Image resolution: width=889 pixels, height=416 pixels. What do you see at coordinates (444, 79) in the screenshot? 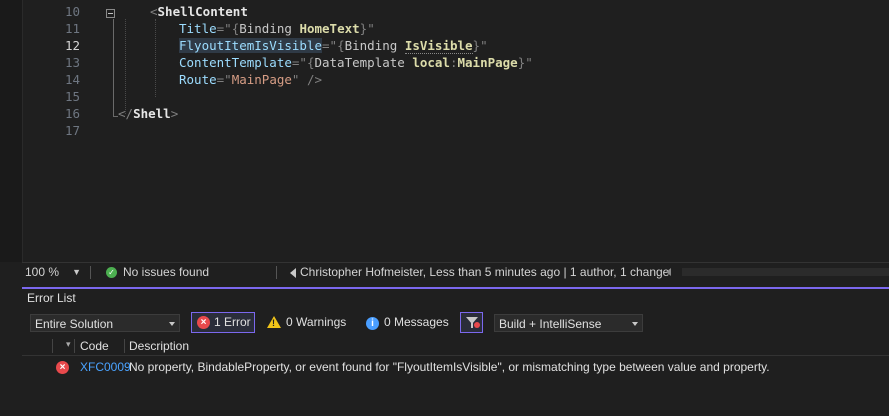
I see `code-line: 14 Route="MainPage" />` at bounding box center [444, 79].